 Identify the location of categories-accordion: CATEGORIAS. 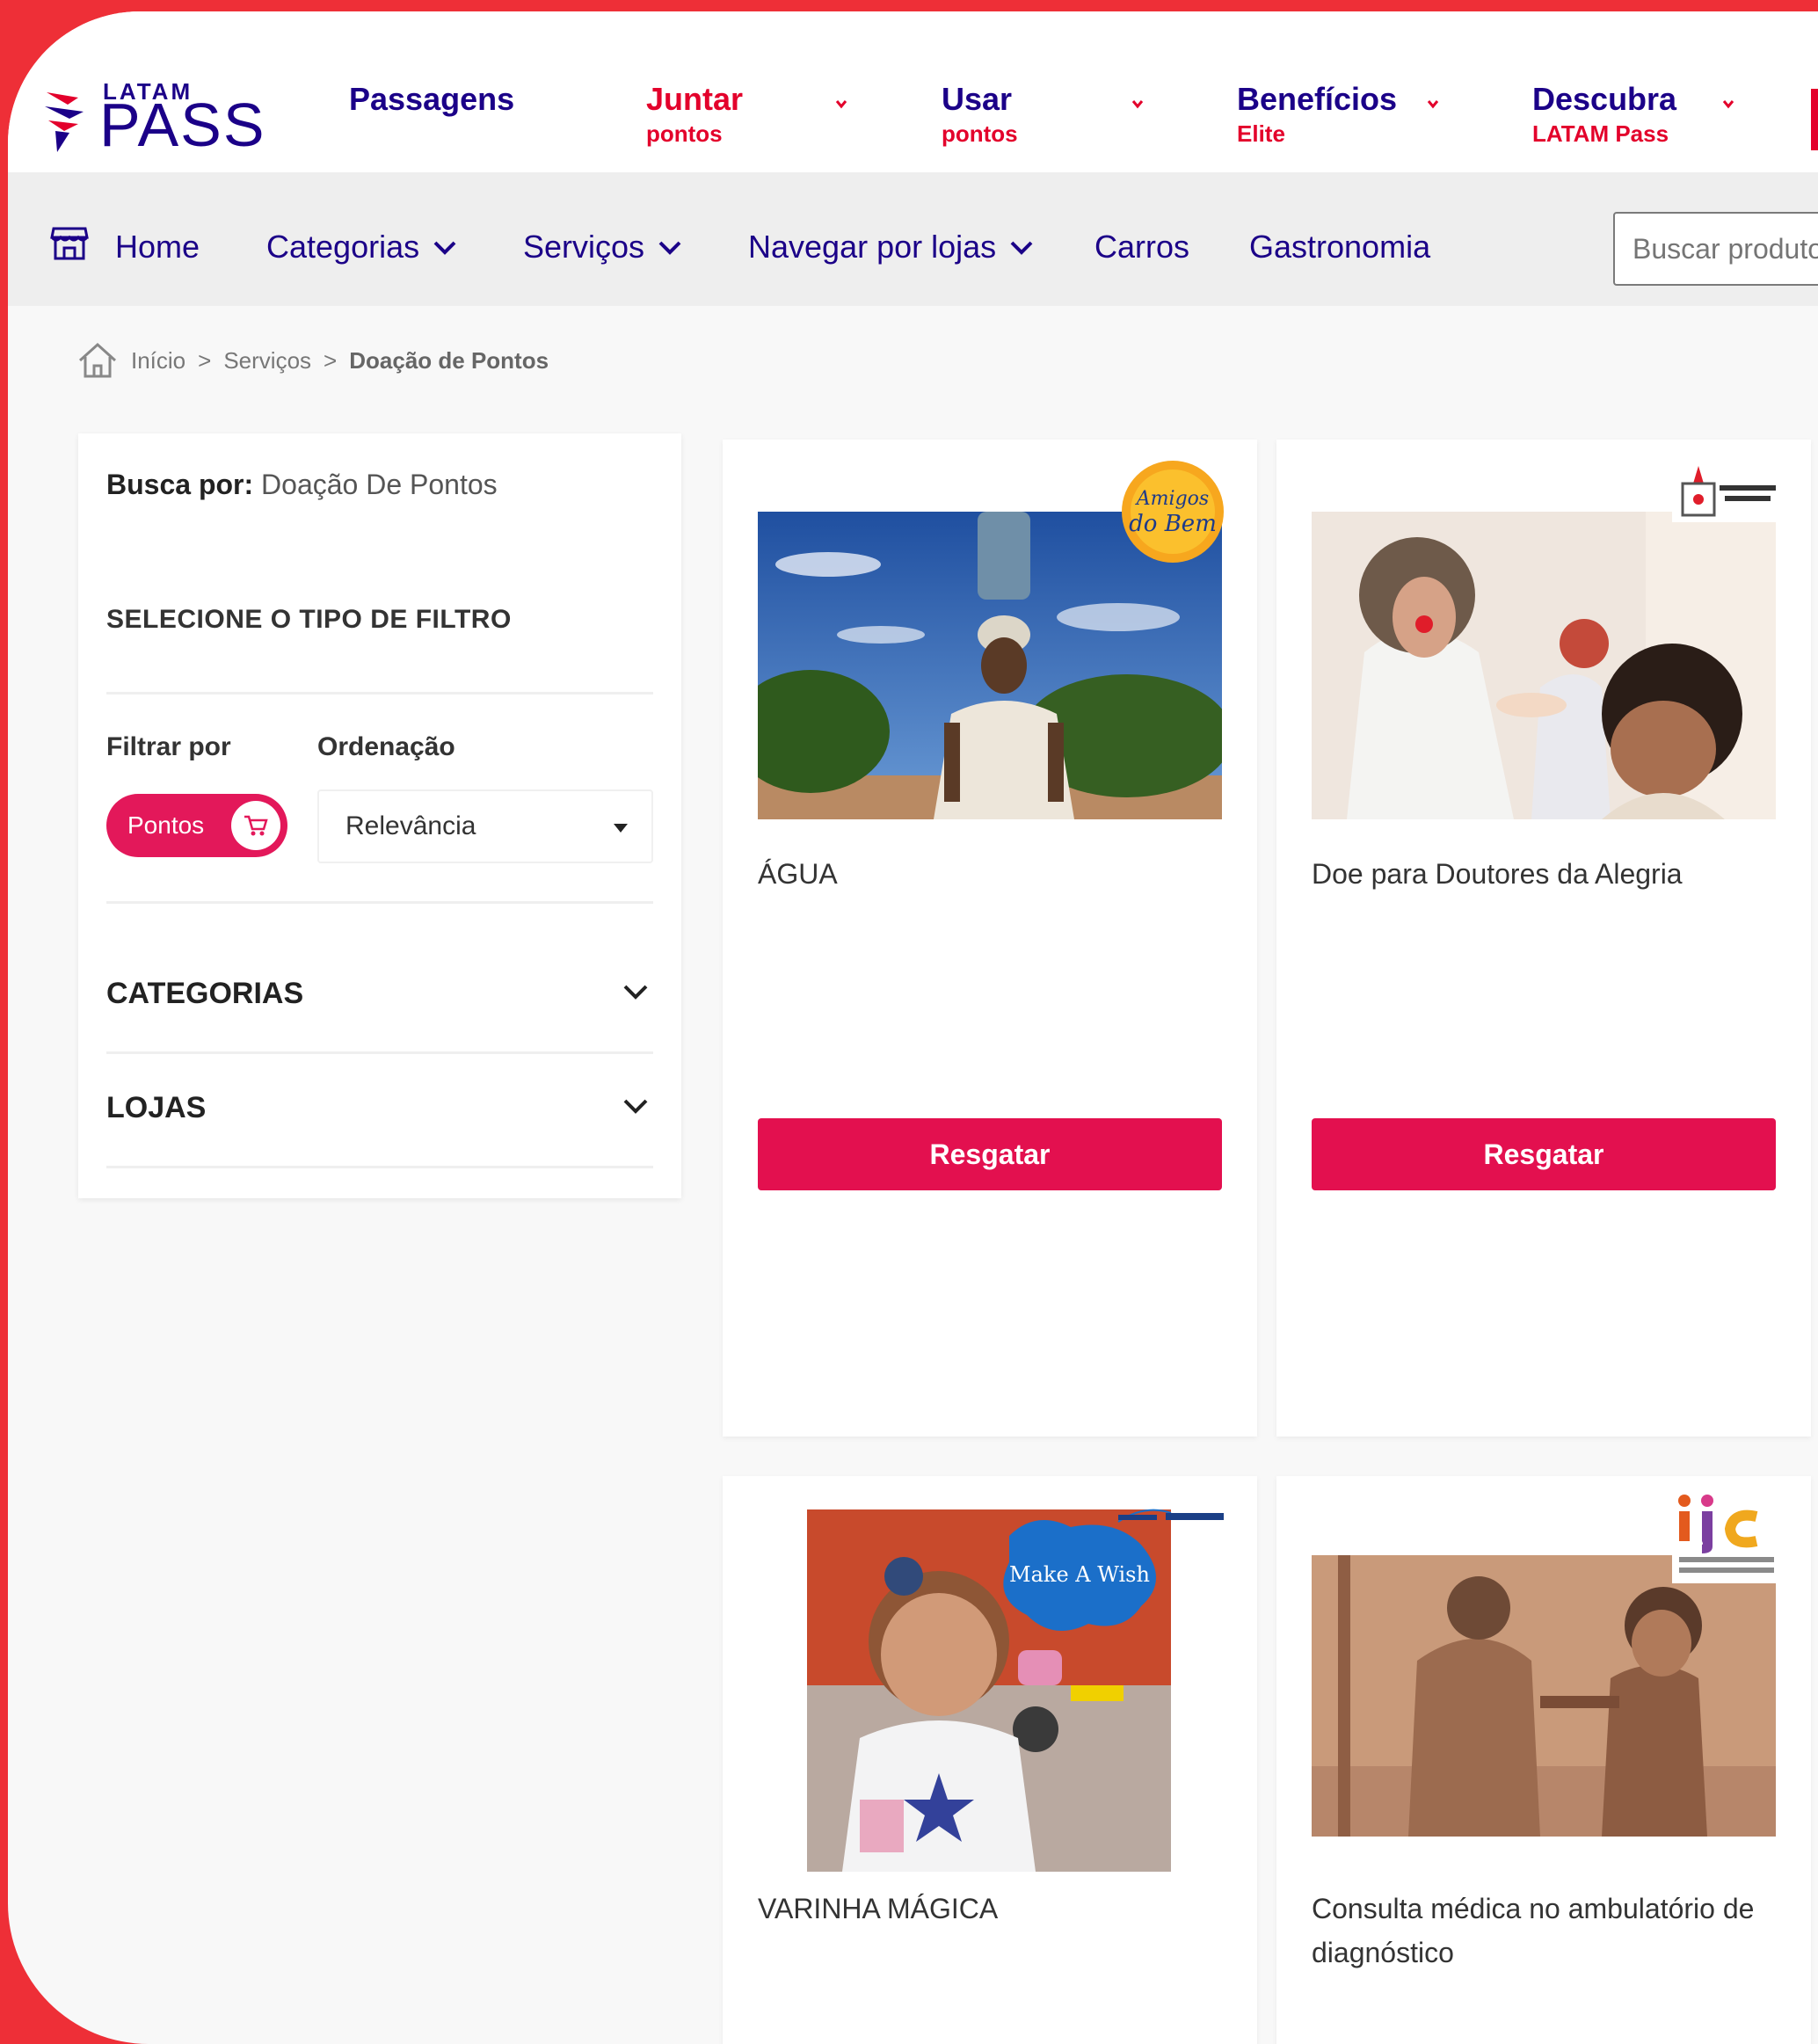
(379, 994).